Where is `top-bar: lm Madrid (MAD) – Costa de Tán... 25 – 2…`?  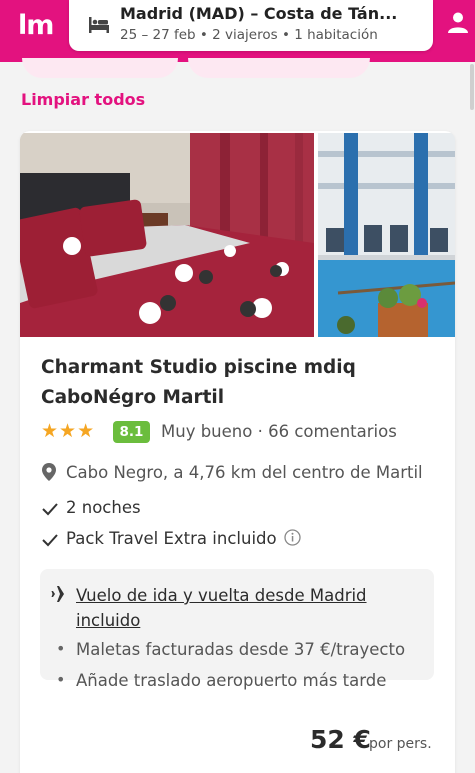 top-bar: lm Madrid (MAD) – Costa de Tán... 25 – 2… is located at coordinates (237, 31).